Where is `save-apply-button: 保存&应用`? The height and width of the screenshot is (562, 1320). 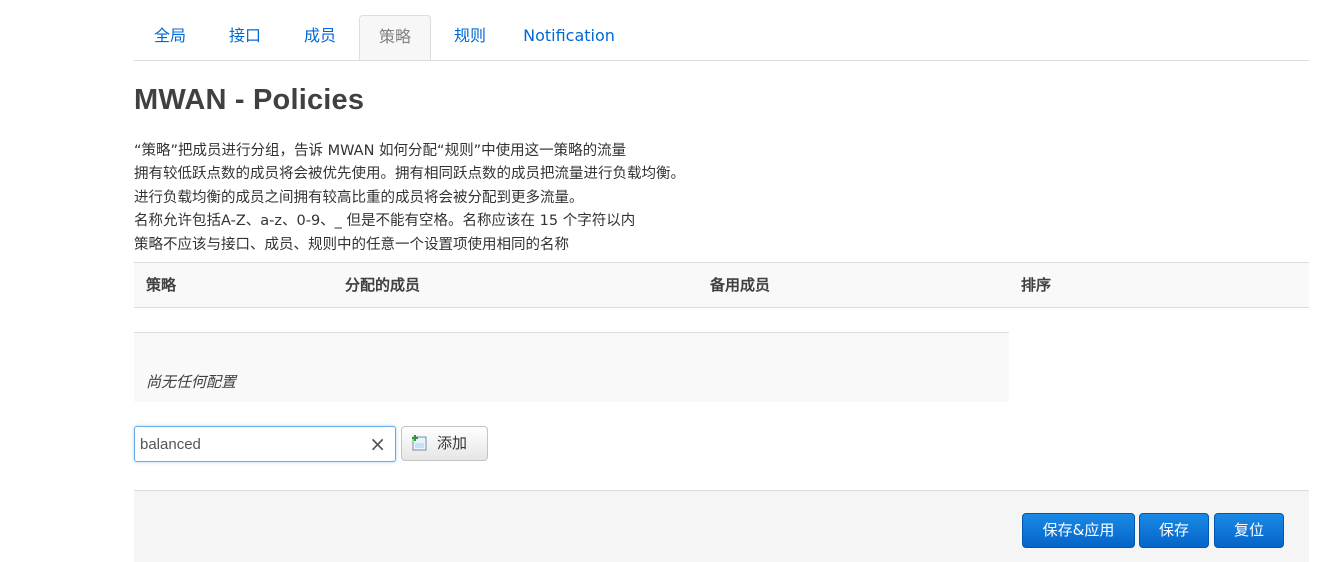 save-apply-button: 保存&应用 is located at coordinates (1078, 530).